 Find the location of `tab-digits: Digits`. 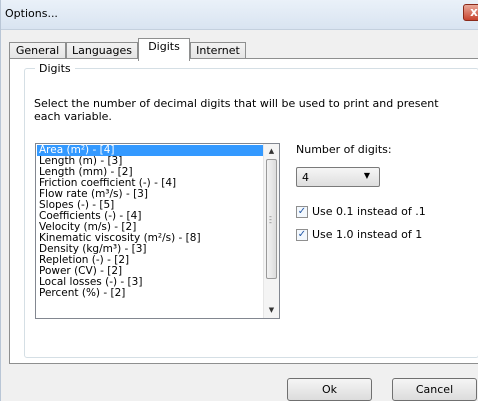

tab-digits: Digits is located at coordinates (164, 49).